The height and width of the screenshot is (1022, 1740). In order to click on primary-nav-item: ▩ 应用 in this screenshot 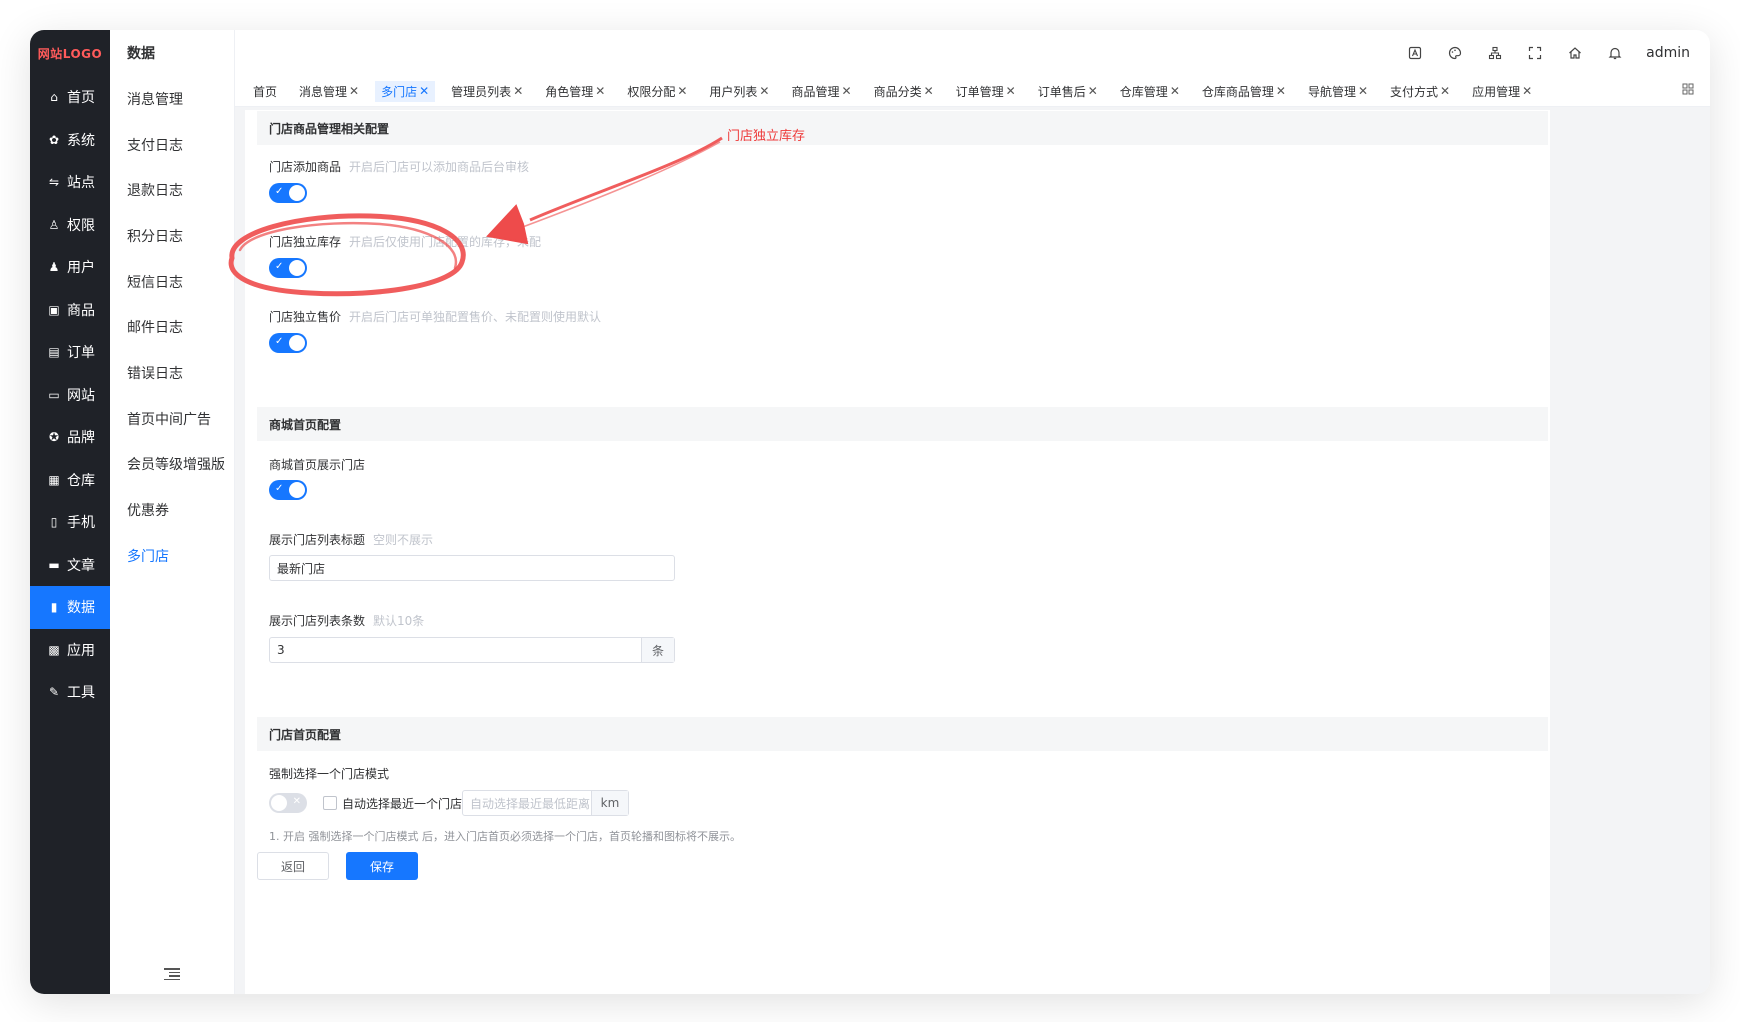, I will do `click(70, 650)`.